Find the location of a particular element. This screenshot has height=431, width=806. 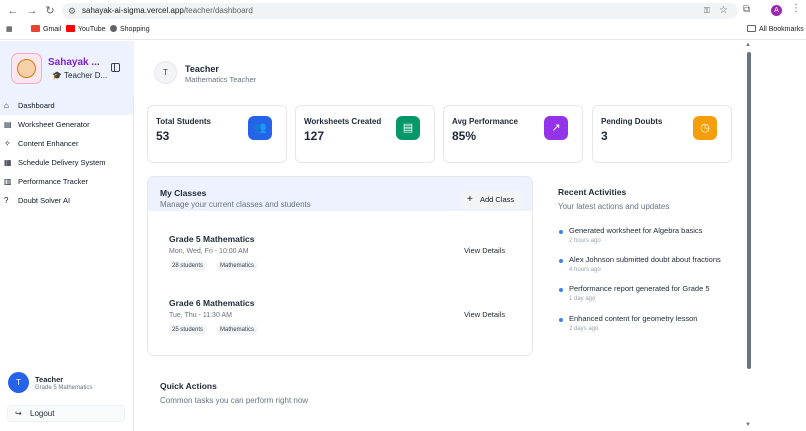

stat-value: 85% is located at coordinates (464, 136).